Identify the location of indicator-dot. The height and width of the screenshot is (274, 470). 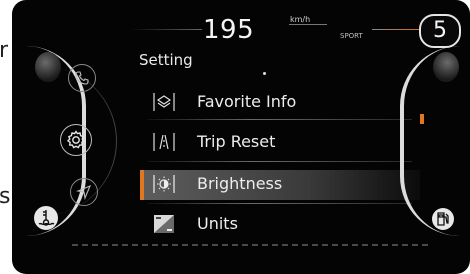
(264, 73).